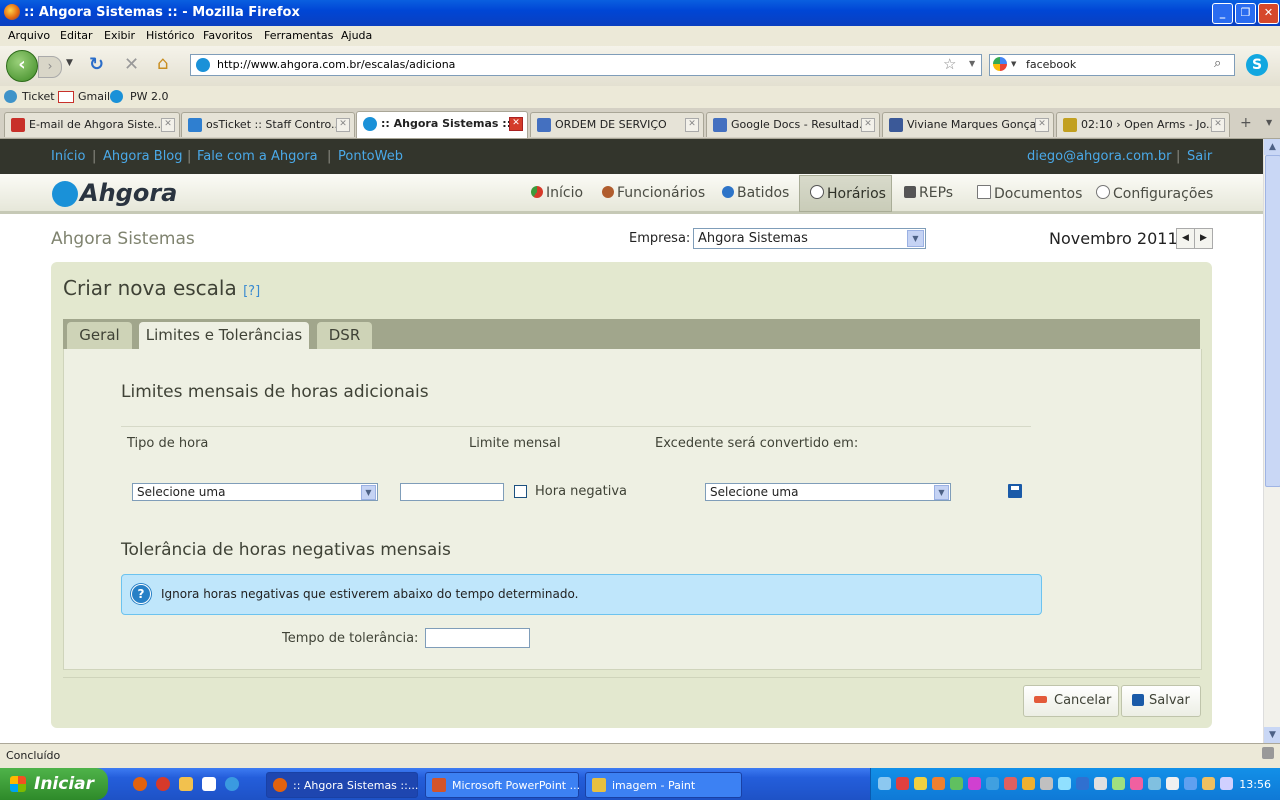 Image resolution: width=1280 pixels, height=800 pixels. Describe the element at coordinates (50, 67) in the screenshot. I see `forward-button: ›` at that location.